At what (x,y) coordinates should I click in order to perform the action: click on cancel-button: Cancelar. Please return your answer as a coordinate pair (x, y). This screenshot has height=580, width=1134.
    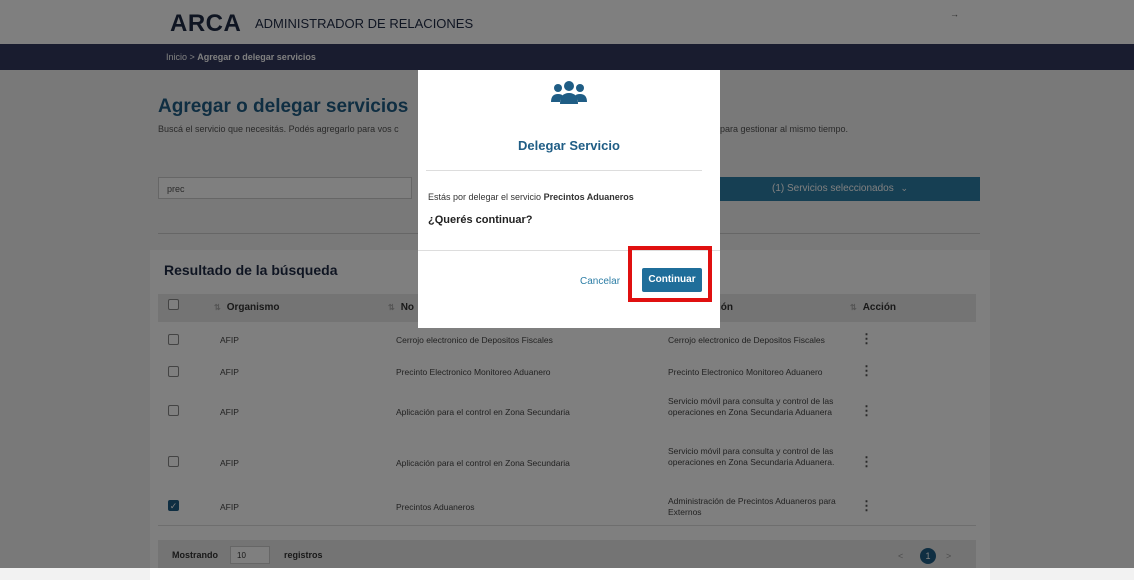
    Looking at the image, I should click on (600, 281).